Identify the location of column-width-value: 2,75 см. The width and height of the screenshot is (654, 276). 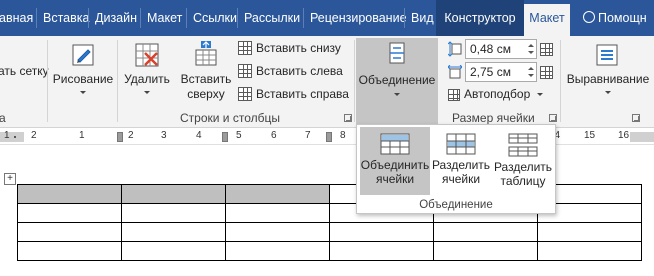
(490, 72).